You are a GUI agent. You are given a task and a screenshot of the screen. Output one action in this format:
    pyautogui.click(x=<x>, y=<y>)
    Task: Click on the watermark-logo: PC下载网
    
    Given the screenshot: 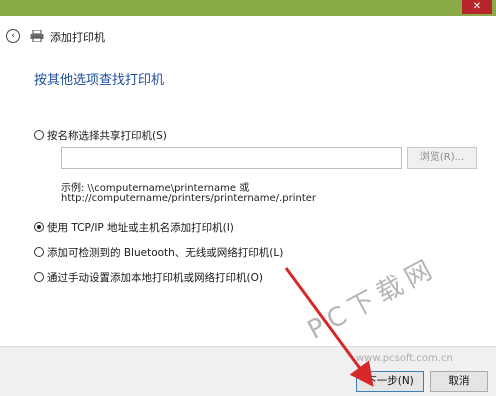 What is the action you would take?
    pyautogui.click(x=372, y=299)
    